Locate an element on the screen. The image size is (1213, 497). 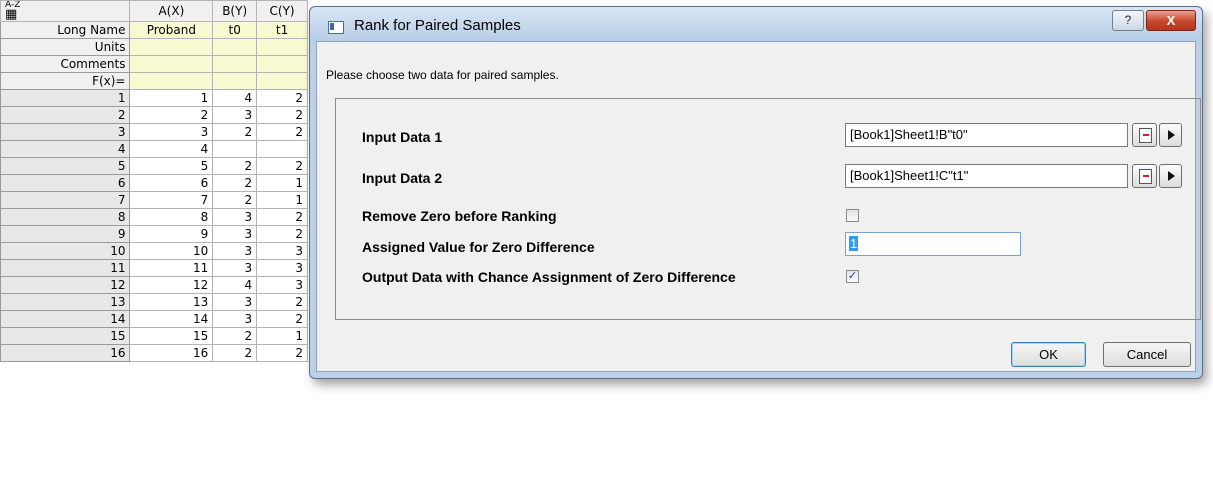
row-number-header: 6 is located at coordinates (65, 183).